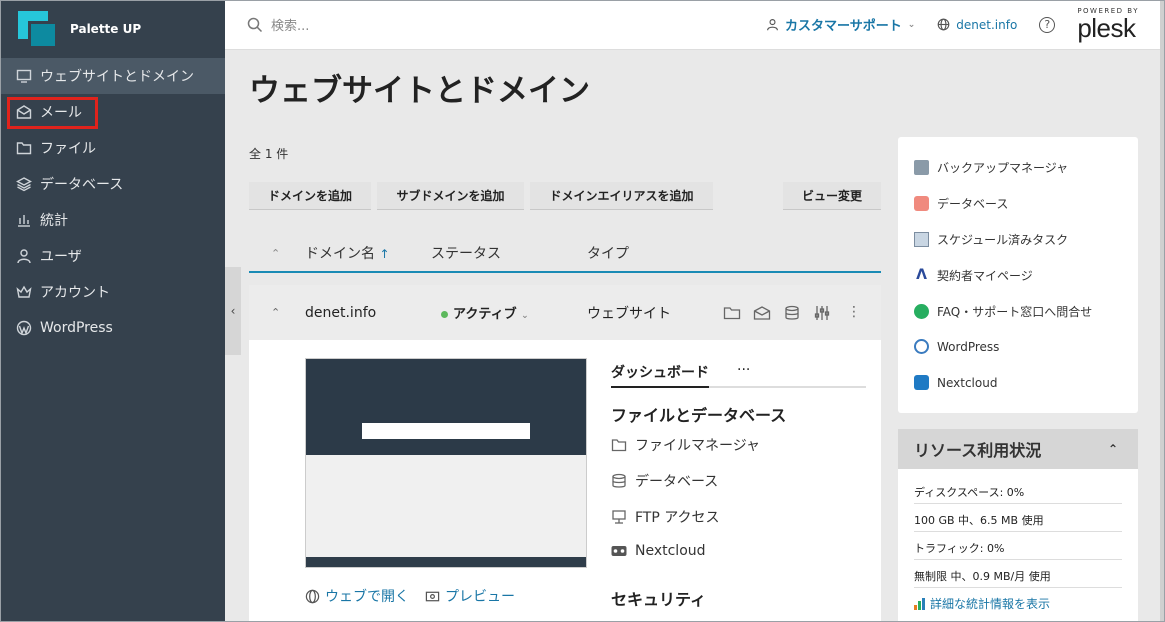 This screenshot has width=1165, height=622. I want to click on add-subdomain-button: サブドメインを追加, so click(450, 196).